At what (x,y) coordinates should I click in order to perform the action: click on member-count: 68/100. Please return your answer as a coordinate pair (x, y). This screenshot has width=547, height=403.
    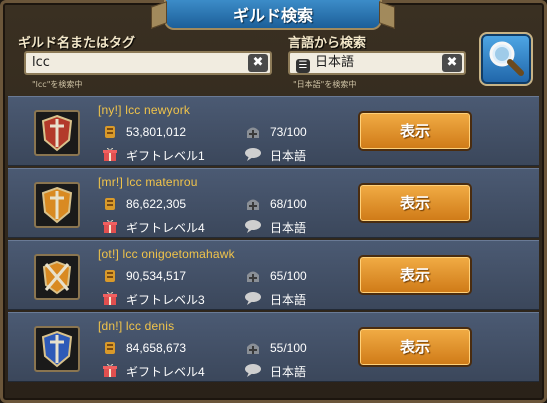
    Looking at the image, I should click on (288, 204).